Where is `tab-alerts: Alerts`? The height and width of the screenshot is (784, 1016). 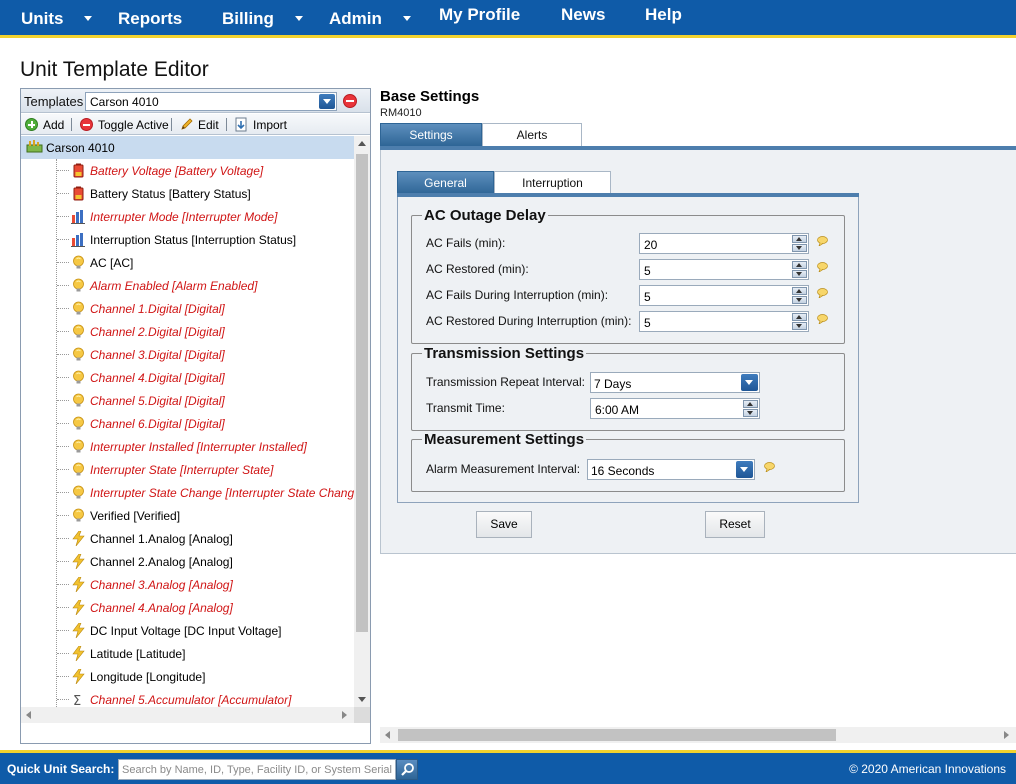
tab-alerts: Alerts is located at coordinates (532, 135).